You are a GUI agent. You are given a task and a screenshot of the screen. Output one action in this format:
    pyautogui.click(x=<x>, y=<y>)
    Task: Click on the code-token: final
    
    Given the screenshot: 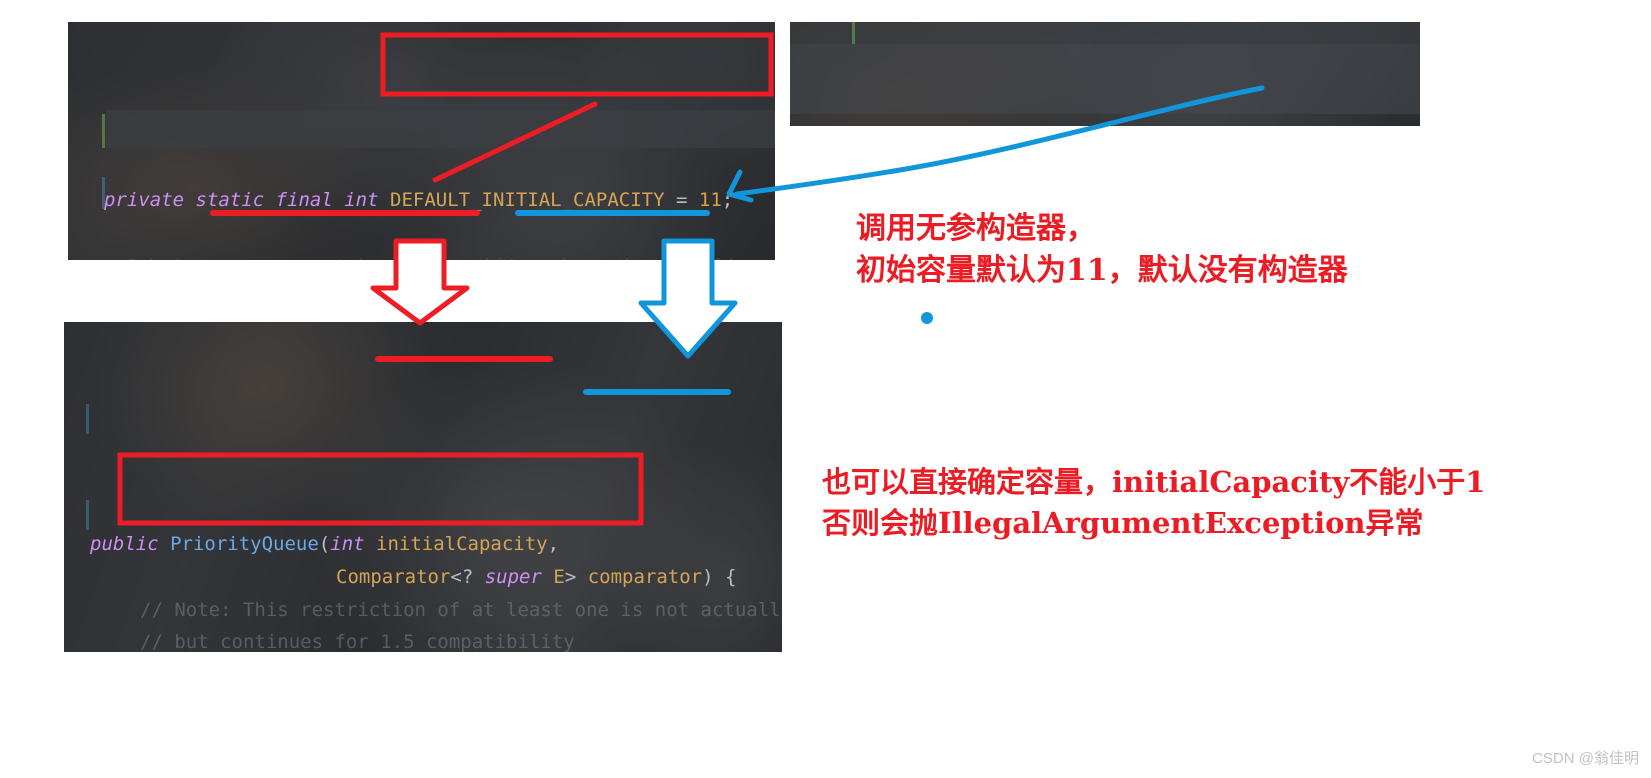 What is the action you would take?
    pyautogui.click(x=310, y=200)
    